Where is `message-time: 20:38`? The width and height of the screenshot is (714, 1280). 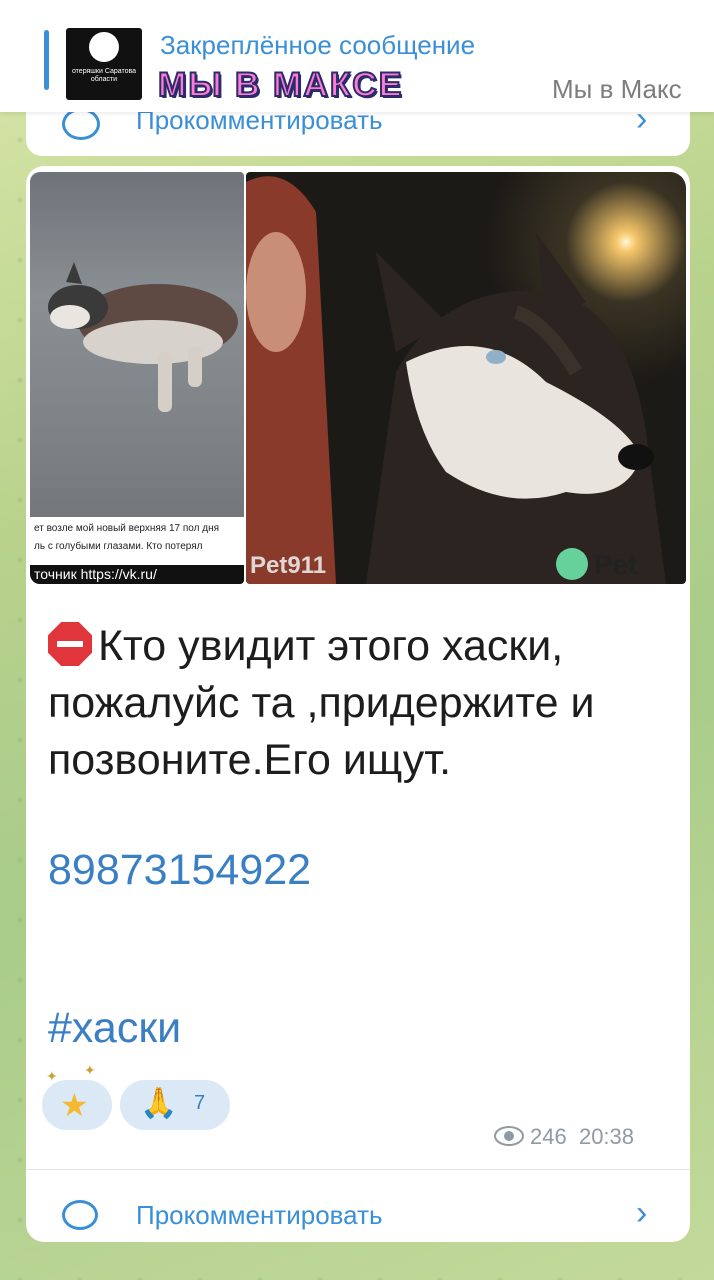 message-time: 20:38 is located at coordinates (606, 1136).